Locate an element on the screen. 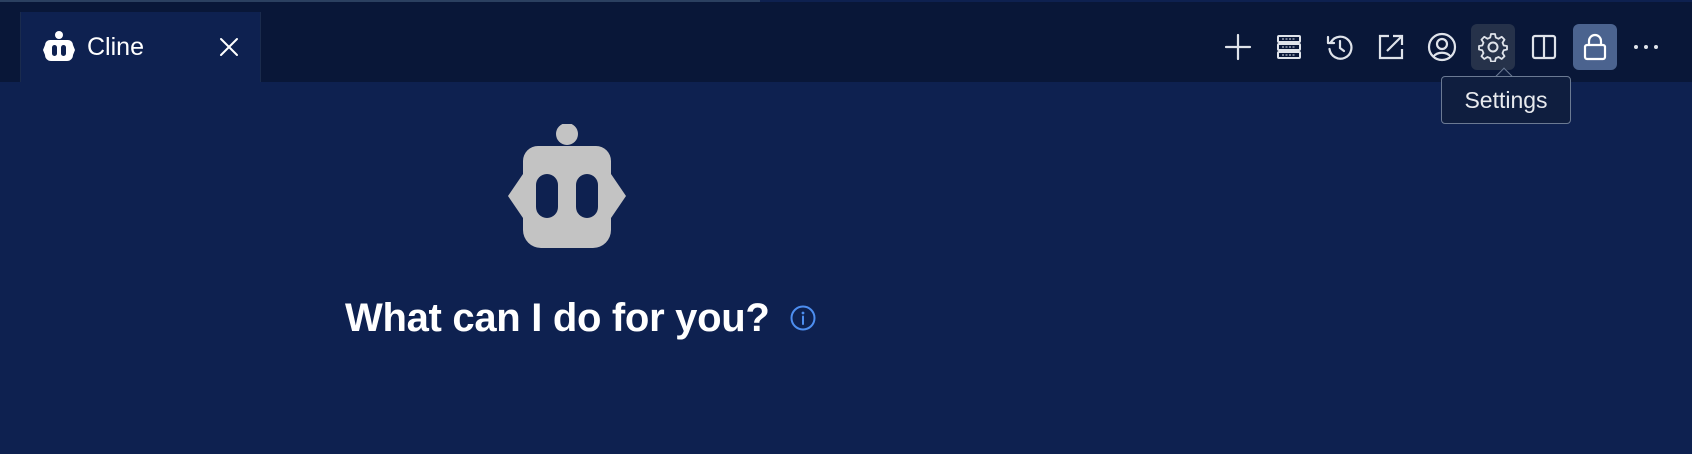 This screenshot has width=1692, height=454. gear-icon is located at coordinates (1493, 47).